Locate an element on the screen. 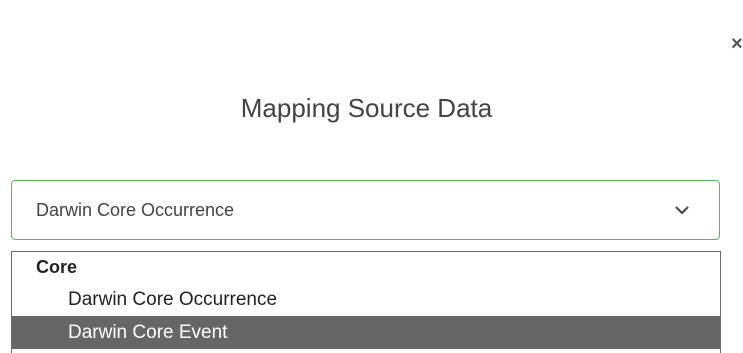  option-darwin-core-occurrence: Darwin Core Occurrence is located at coordinates (366, 299).